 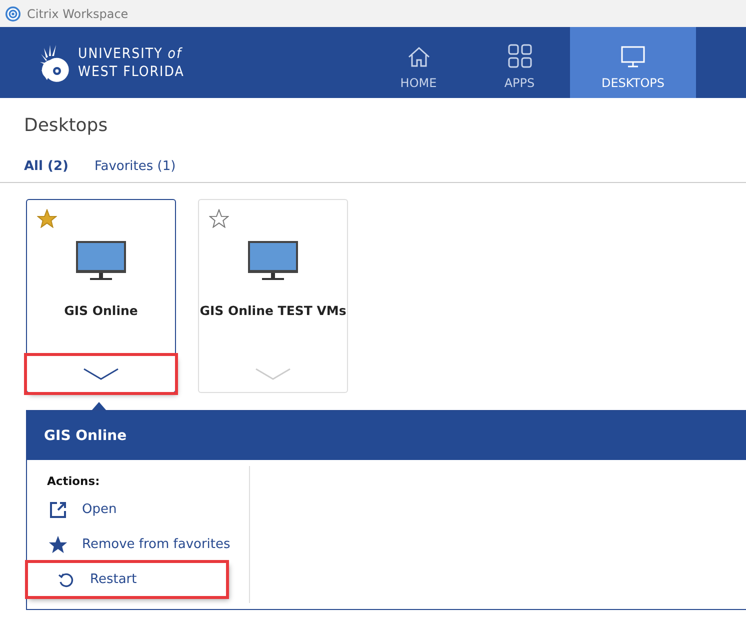 I want to click on filter-tab: Favorites (1), so click(x=135, y=166).